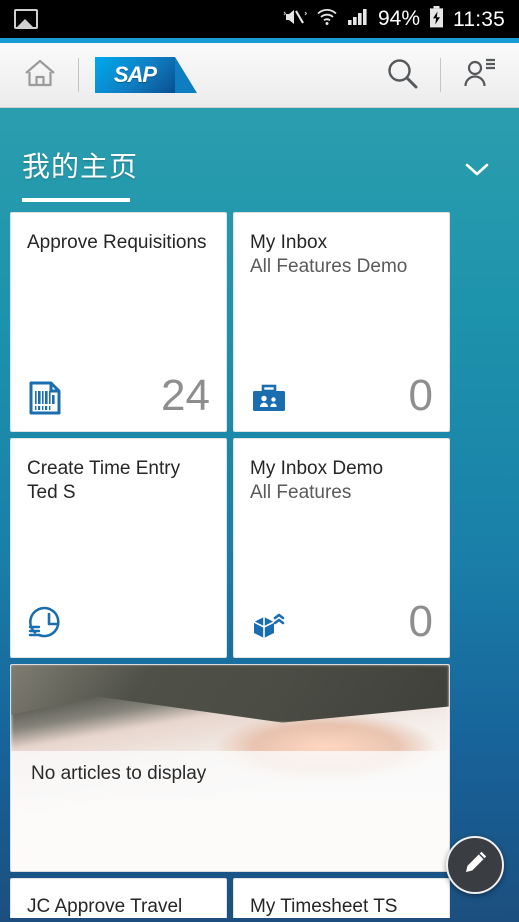 This screenshot has height=922, width=519. Describe the element at coordinates (230, 835) in the screenshot. I see `news-photo-surface` at that location.